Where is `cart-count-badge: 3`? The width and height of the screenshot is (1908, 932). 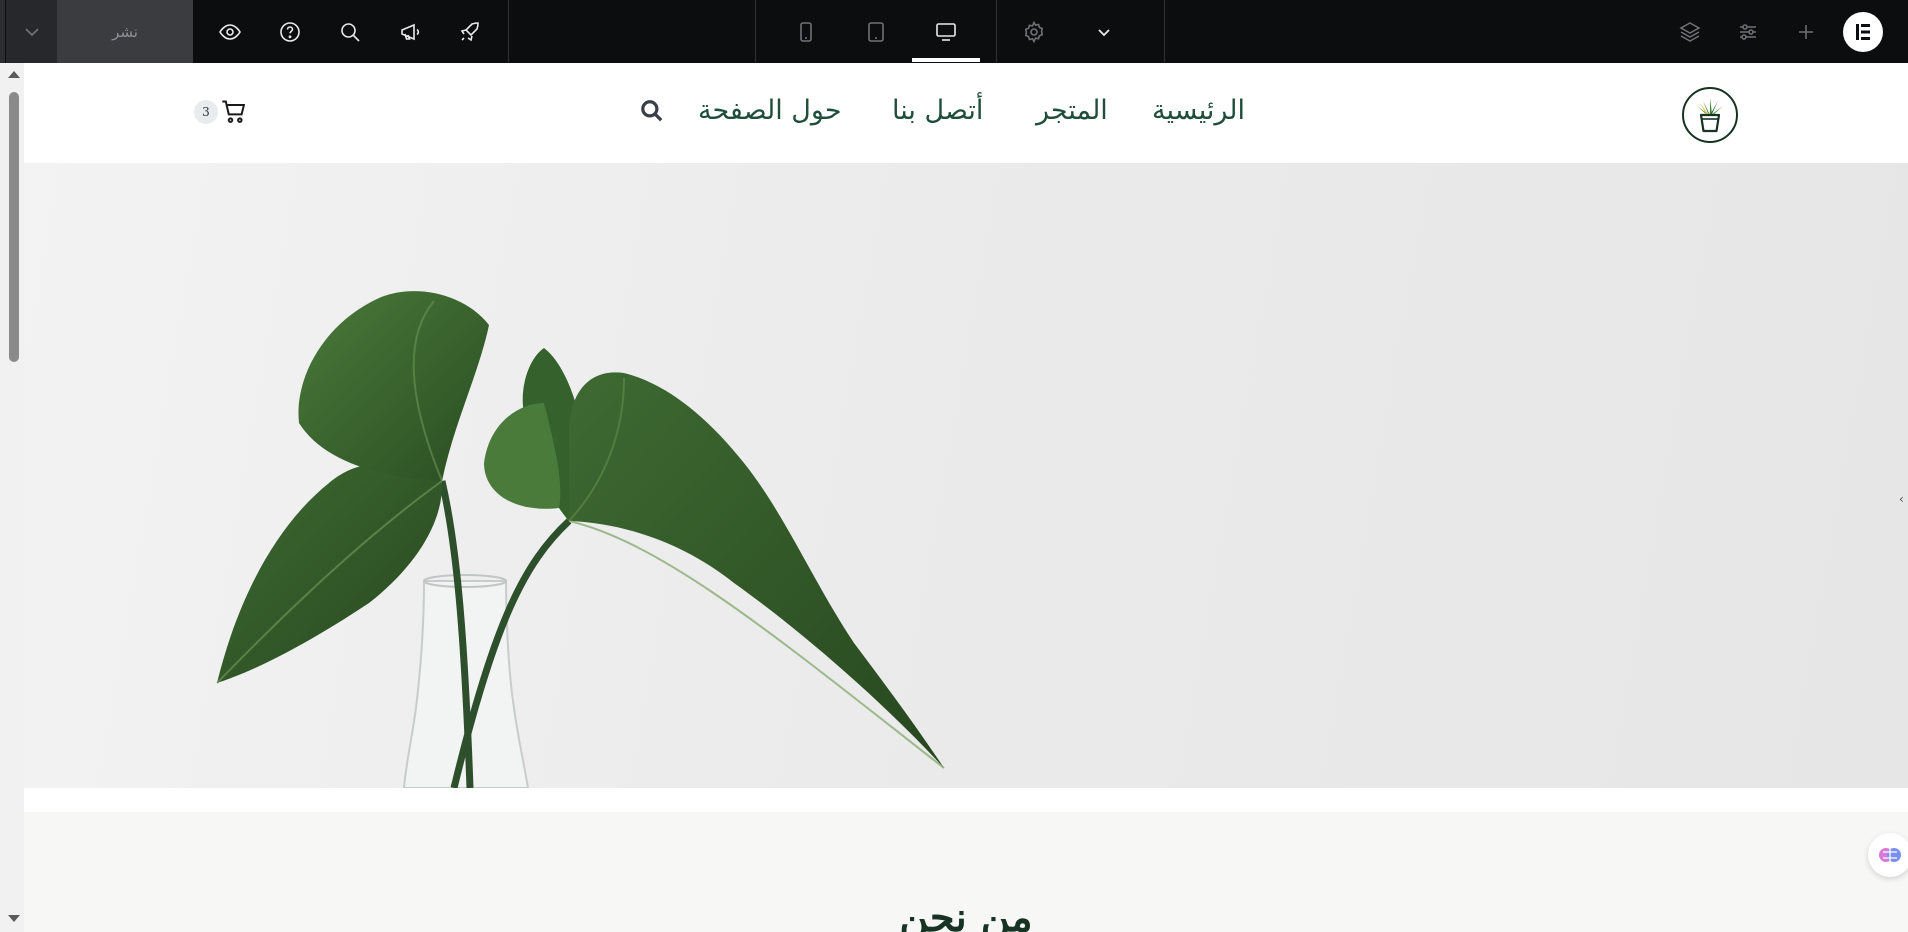 cart-count-badge: 3 is located at coordinates (206, 112).